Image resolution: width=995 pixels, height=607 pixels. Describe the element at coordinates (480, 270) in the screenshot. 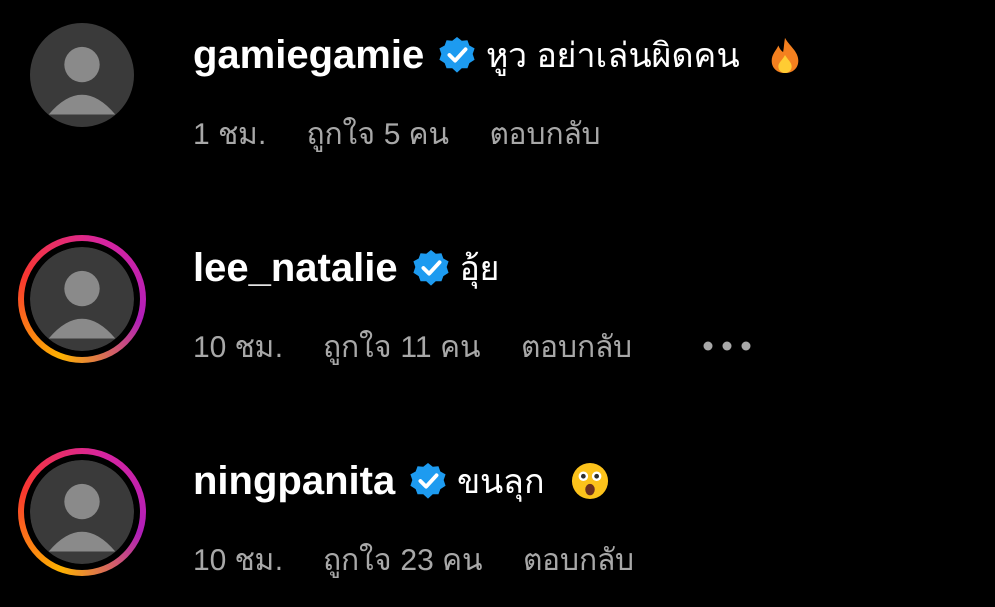

I see `comment-text: อุ้ย` at that location.